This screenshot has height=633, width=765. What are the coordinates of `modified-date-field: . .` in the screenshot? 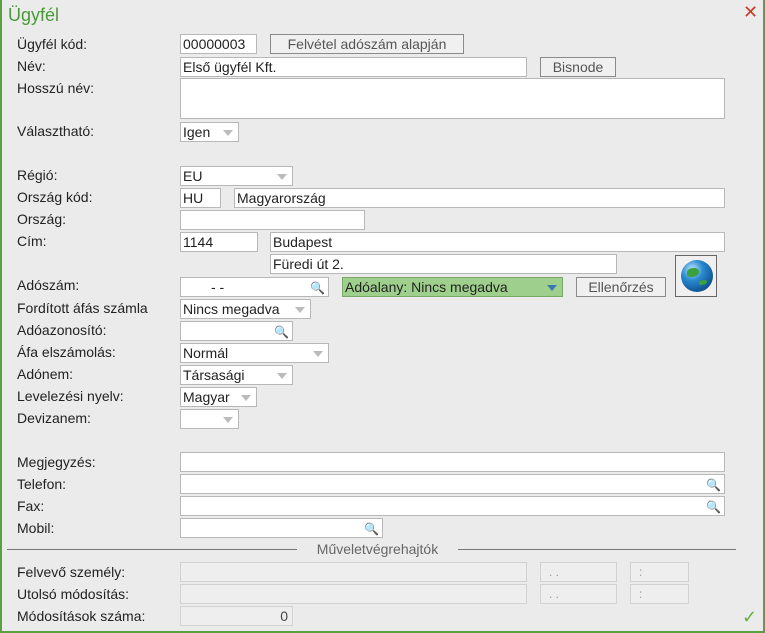 It's located at (578, 594).